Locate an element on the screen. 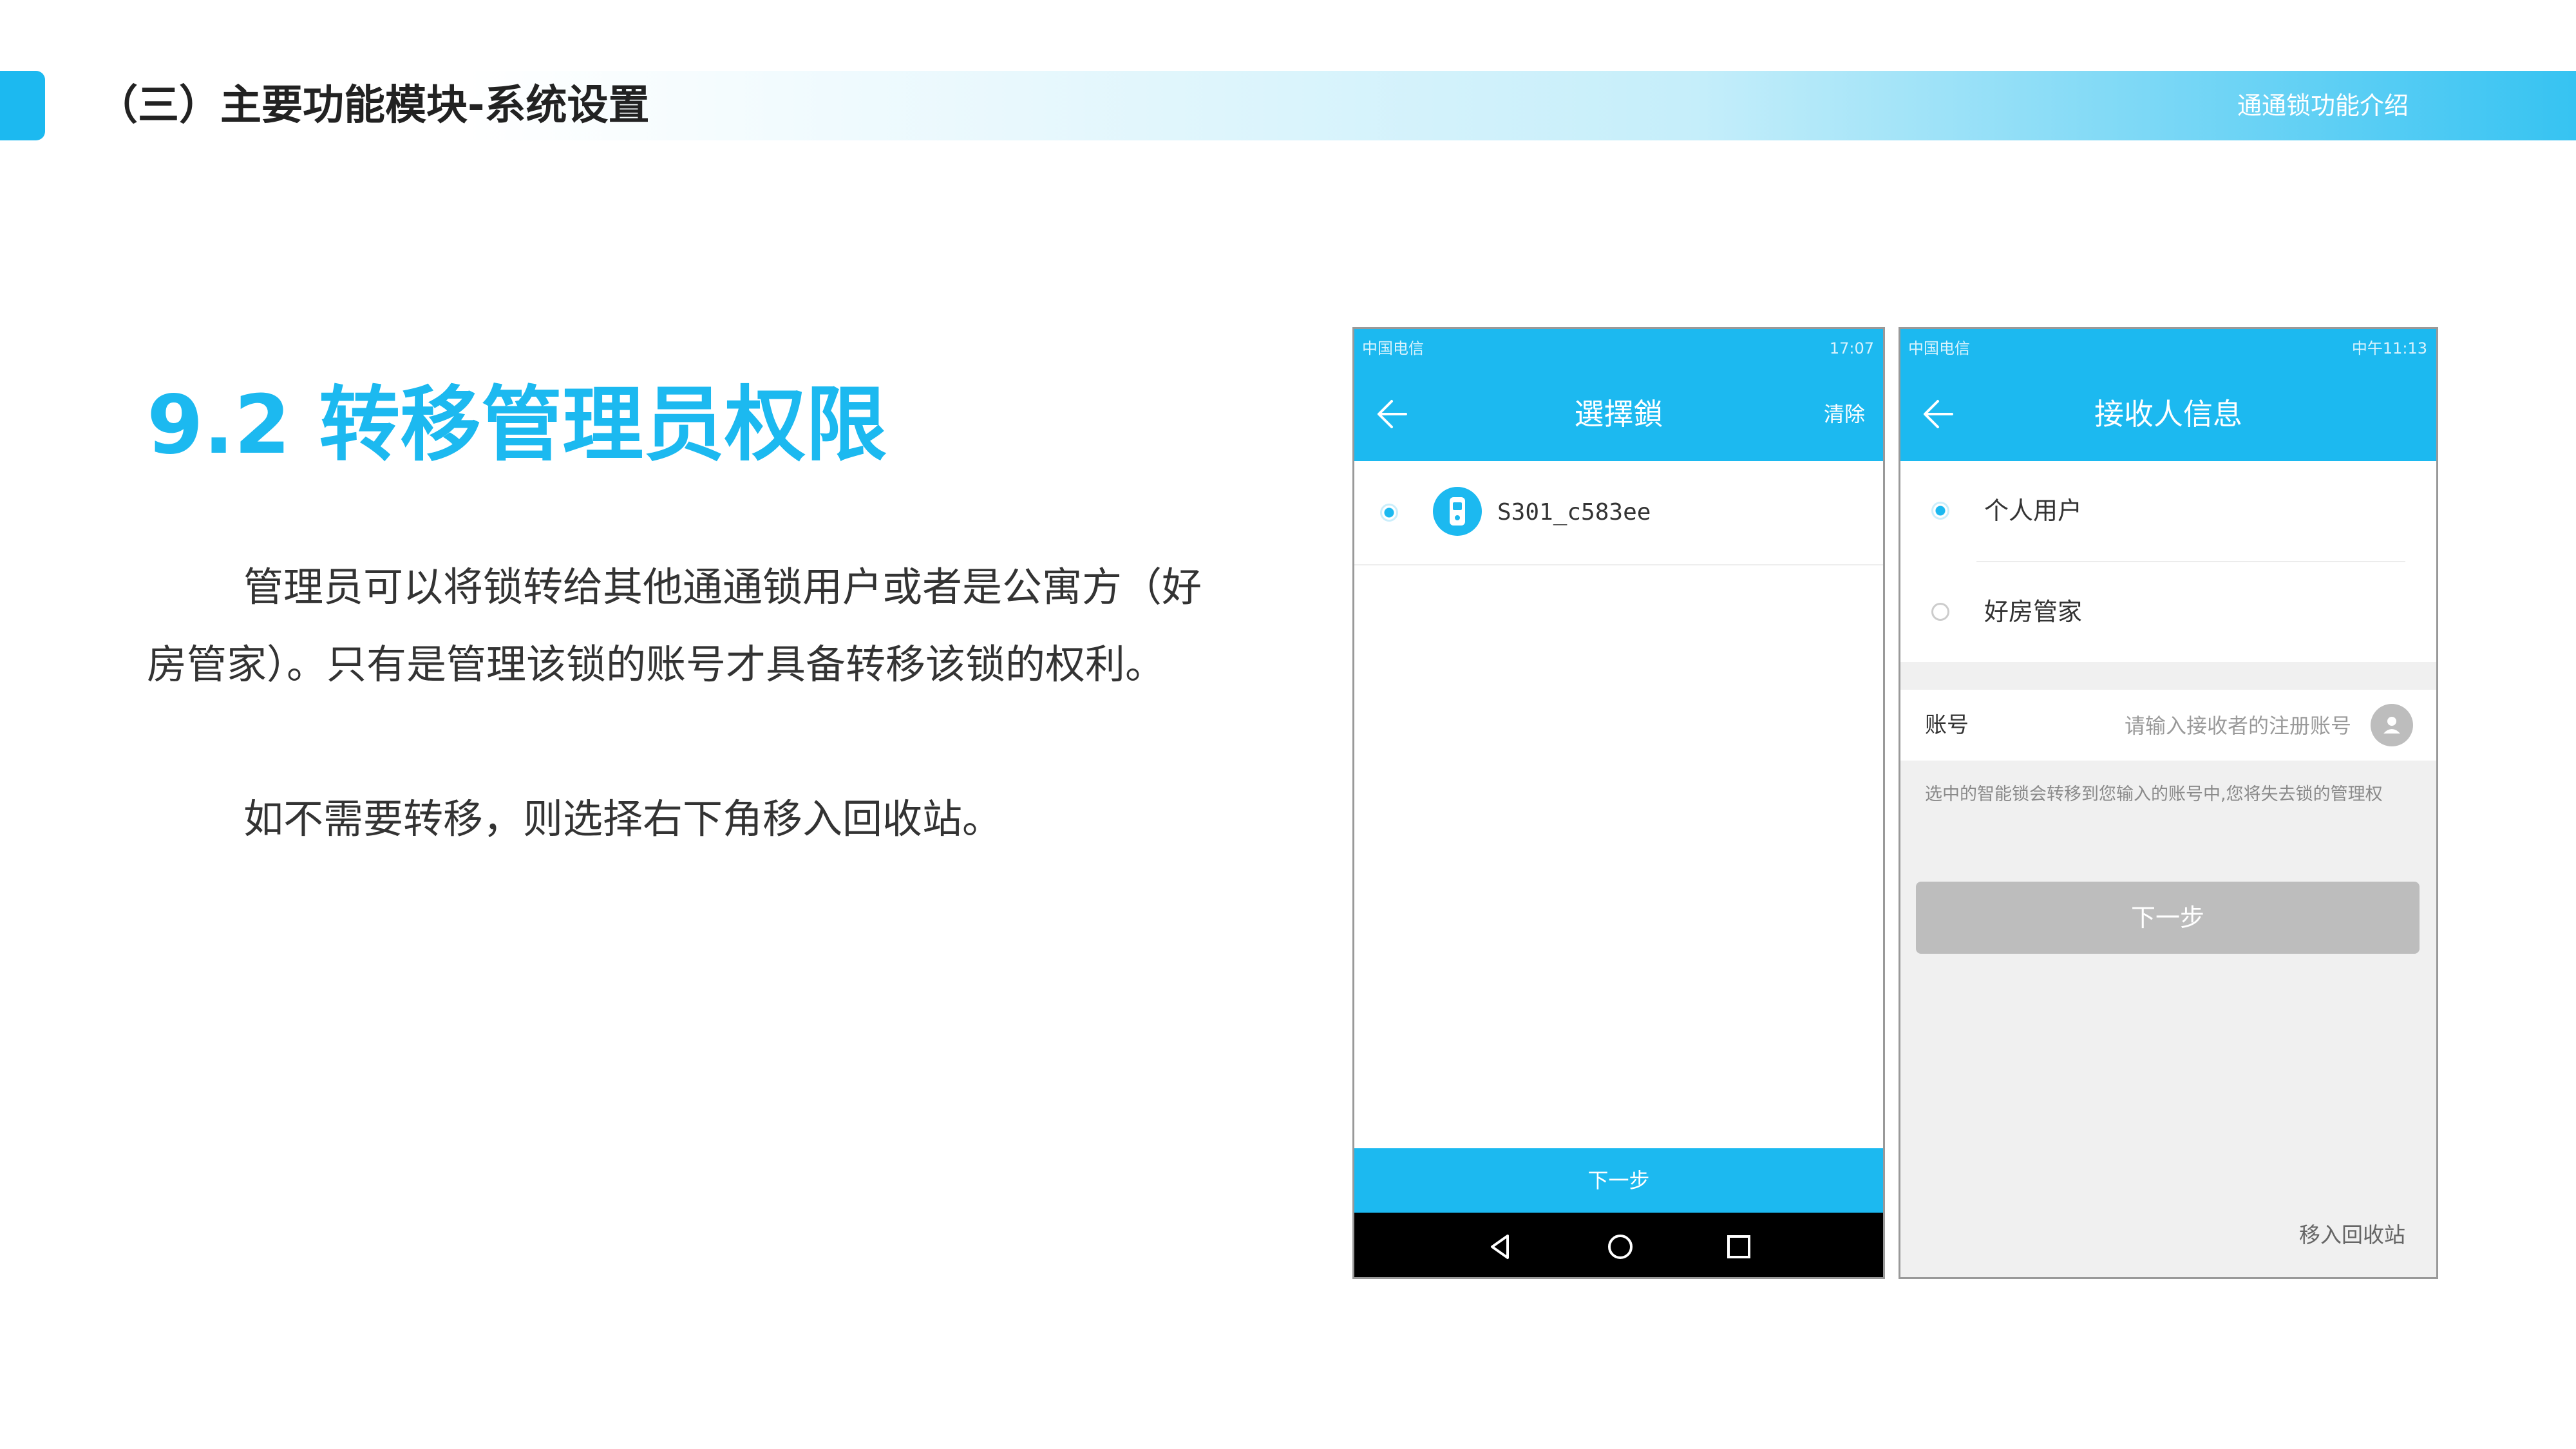 The height and width of the screenshot is (1449, 2576). option-personal-user: 个人用户 is located at coordinates (2168, 512).